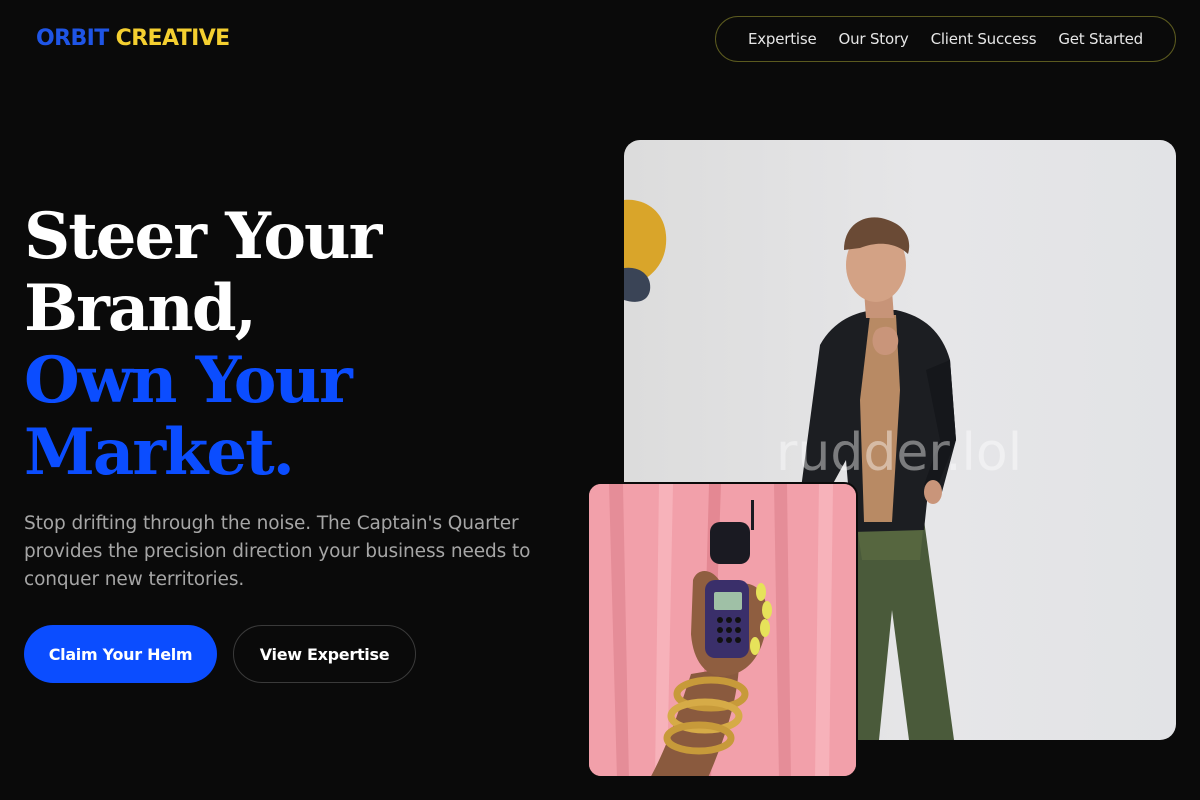 The width and height of the screenshot is (1200, 800). I want to click on image-watermark: rudder.lol, so click(899, 453).